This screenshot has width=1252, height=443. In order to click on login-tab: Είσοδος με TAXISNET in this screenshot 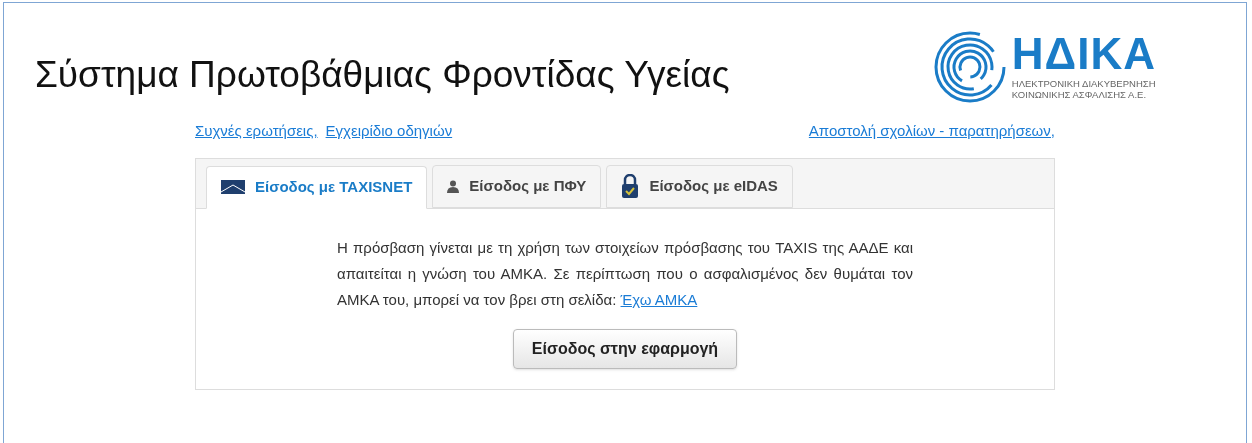, I will do `click(317, 187)`.